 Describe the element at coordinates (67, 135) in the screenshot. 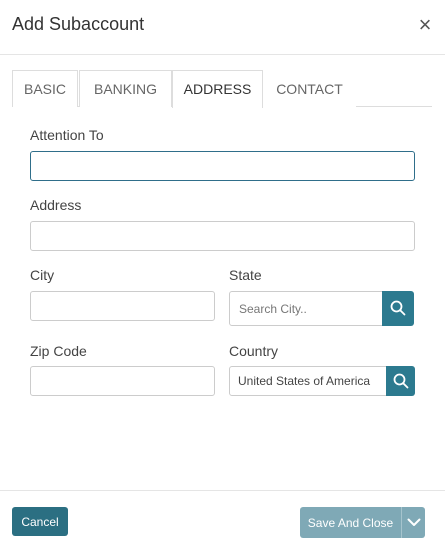

I see `attention-to-label: Attention To` at that location.